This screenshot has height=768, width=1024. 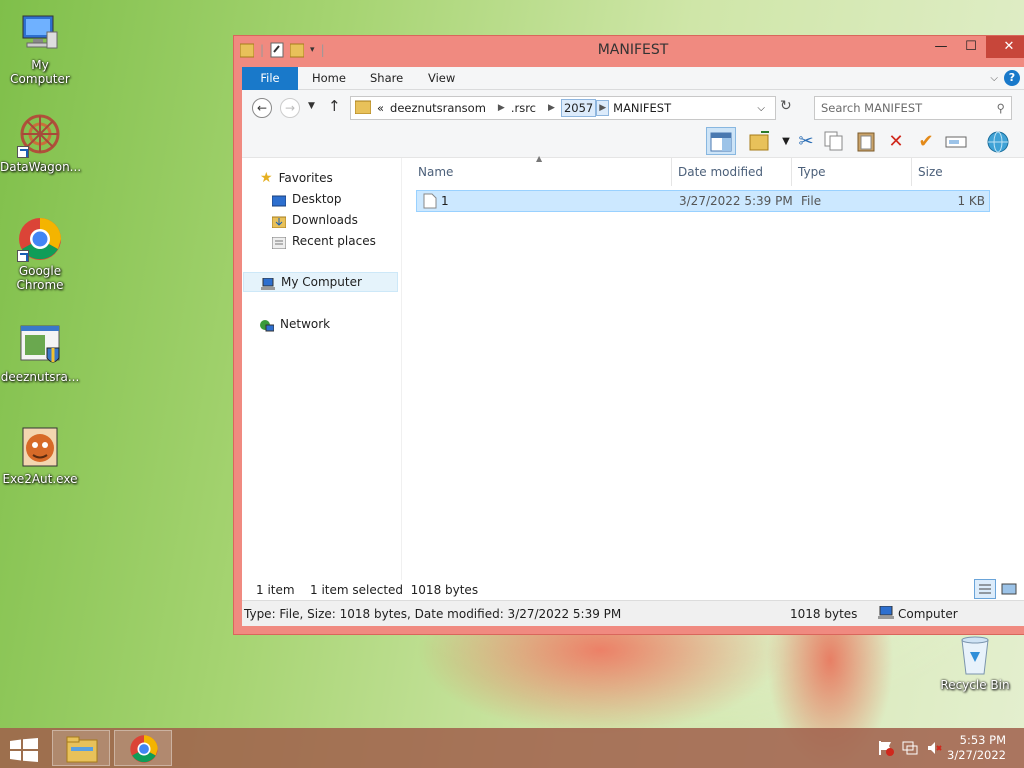 What do you see at coordinates (975, 654) in the screenshot?
I see `recycle-bin-icon` at bounding box center [975, 654].